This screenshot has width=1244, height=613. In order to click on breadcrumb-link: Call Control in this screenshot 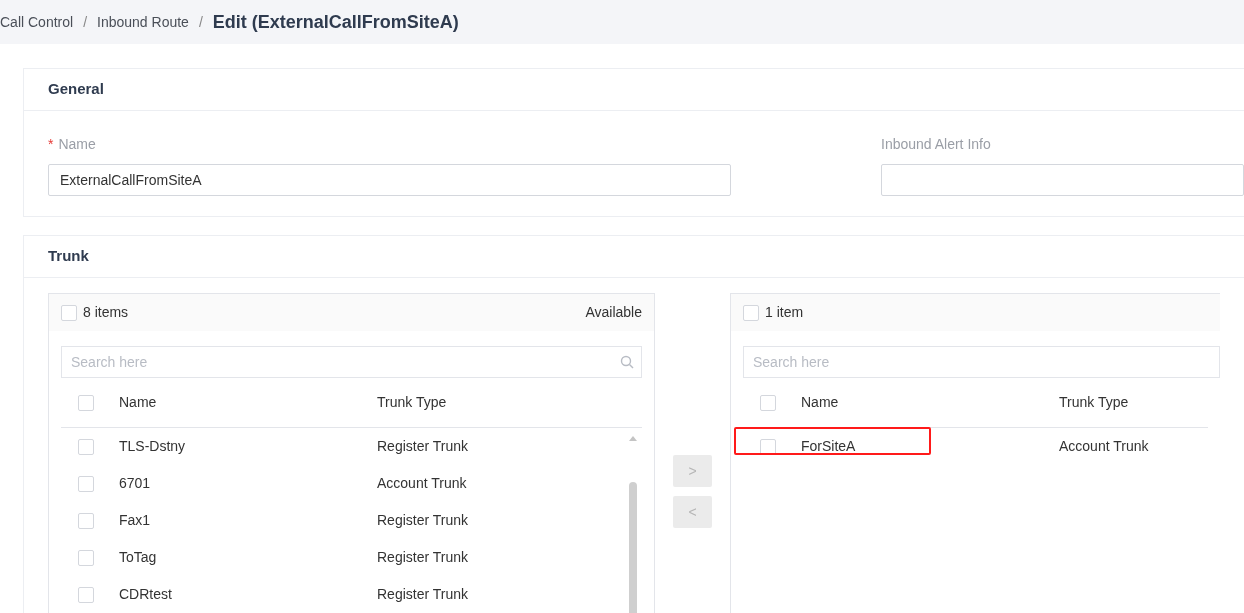, I will do `click(37, 22)`.